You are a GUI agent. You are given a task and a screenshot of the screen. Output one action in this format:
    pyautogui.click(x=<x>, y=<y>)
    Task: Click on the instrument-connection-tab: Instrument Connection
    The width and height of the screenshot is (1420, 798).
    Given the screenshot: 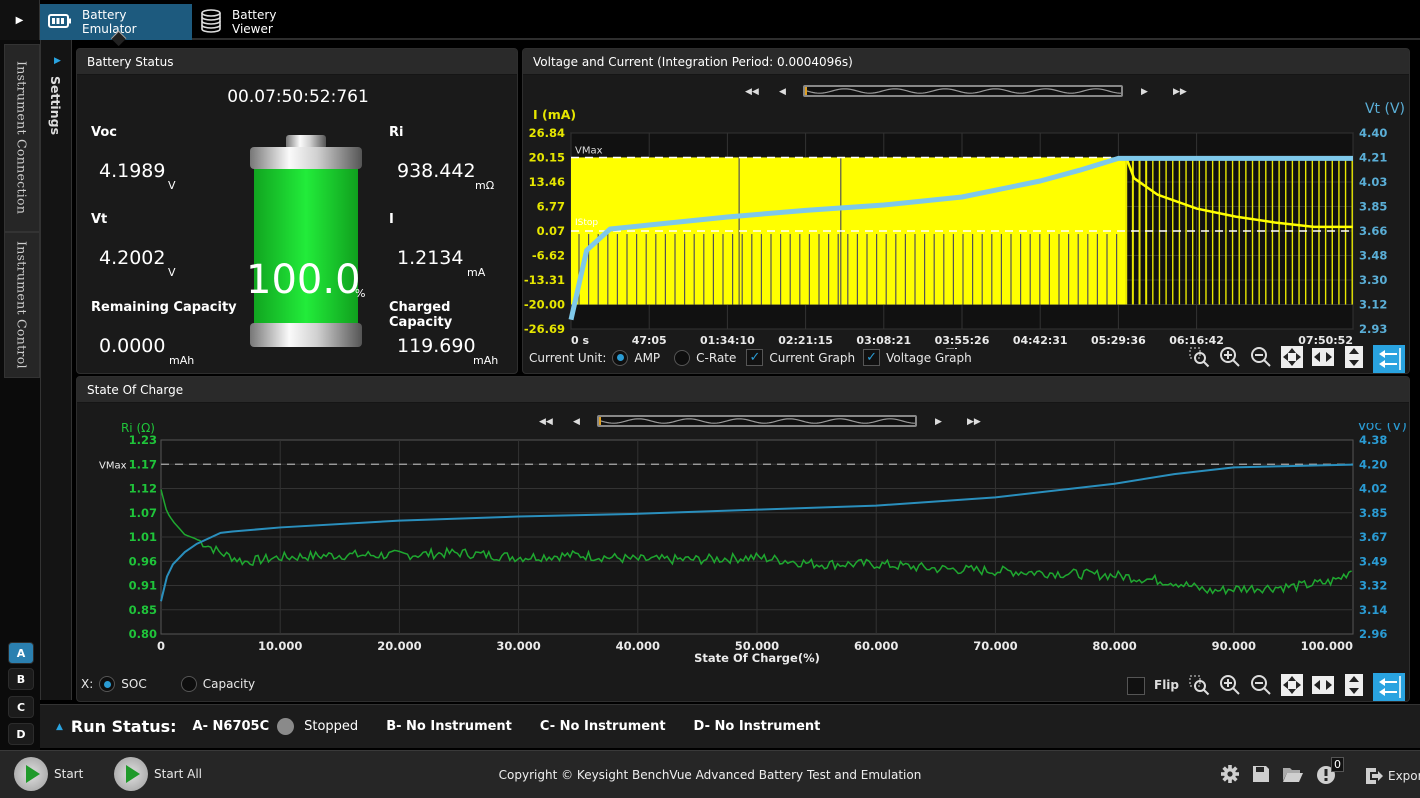 What is the action you would take?
    pyautogui.click(x=22, y=138)
    